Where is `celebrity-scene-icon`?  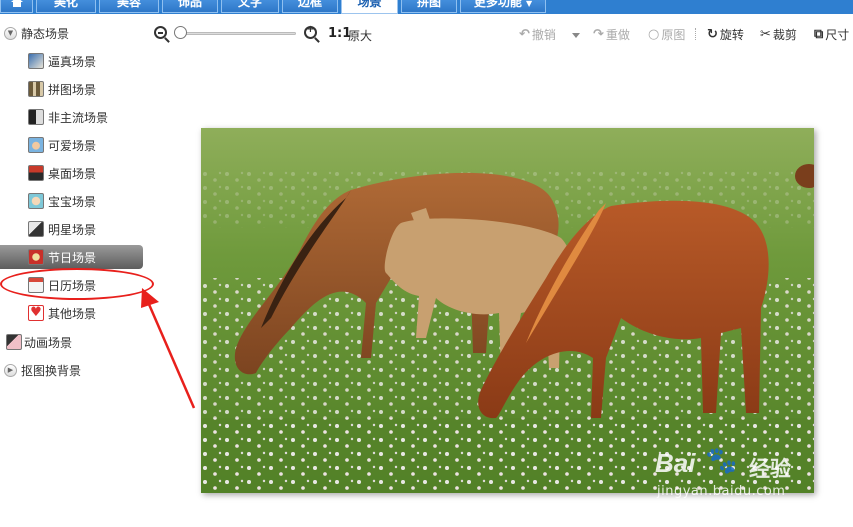 celebrity-scene-icon is located at coordinates (36, 229).